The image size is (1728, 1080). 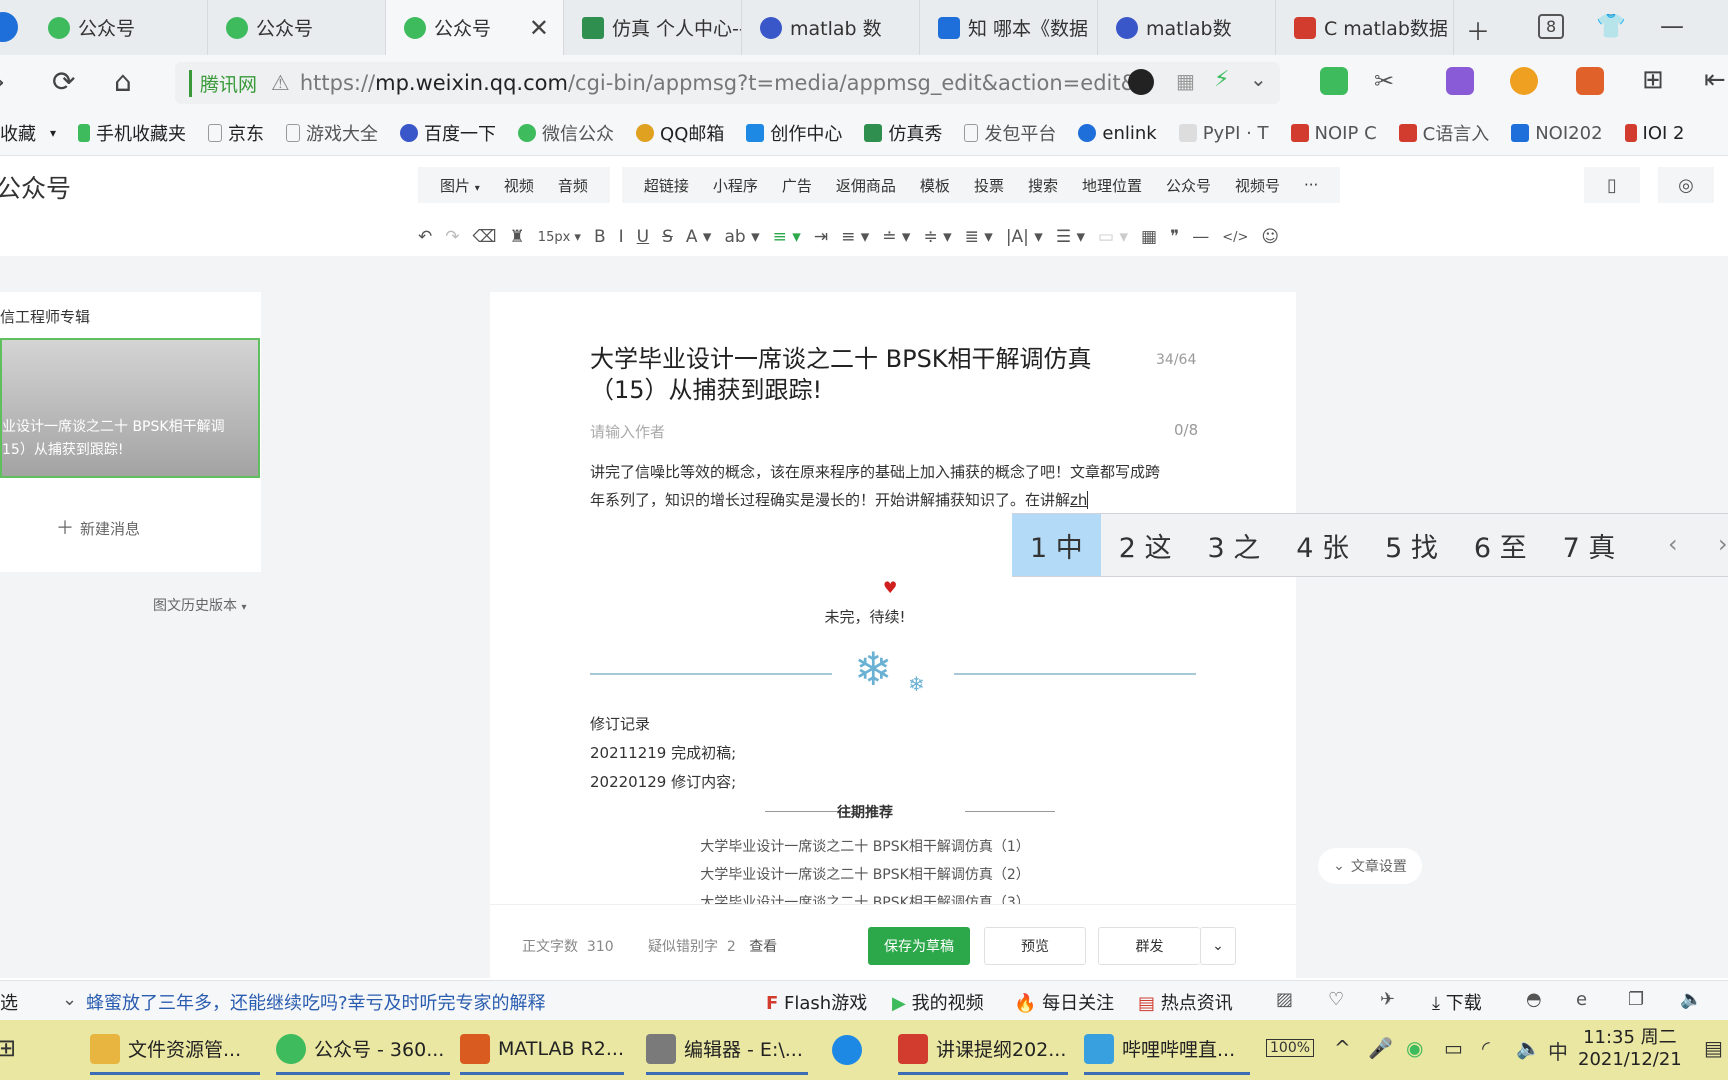 I want to click on insert-ad-button: 广告, so click(x=797, y=185).